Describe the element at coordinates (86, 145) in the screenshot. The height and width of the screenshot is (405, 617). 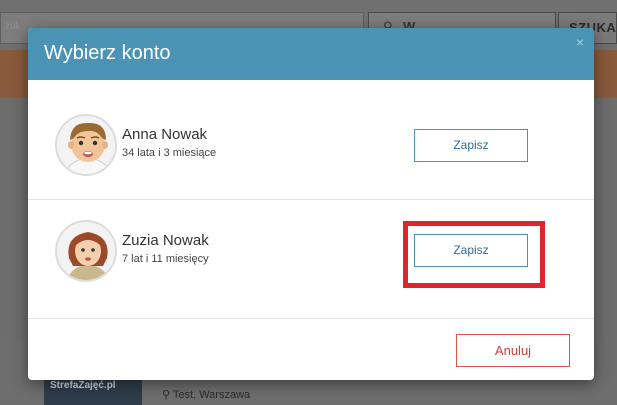
I see `man-avatar-icon` at that location.